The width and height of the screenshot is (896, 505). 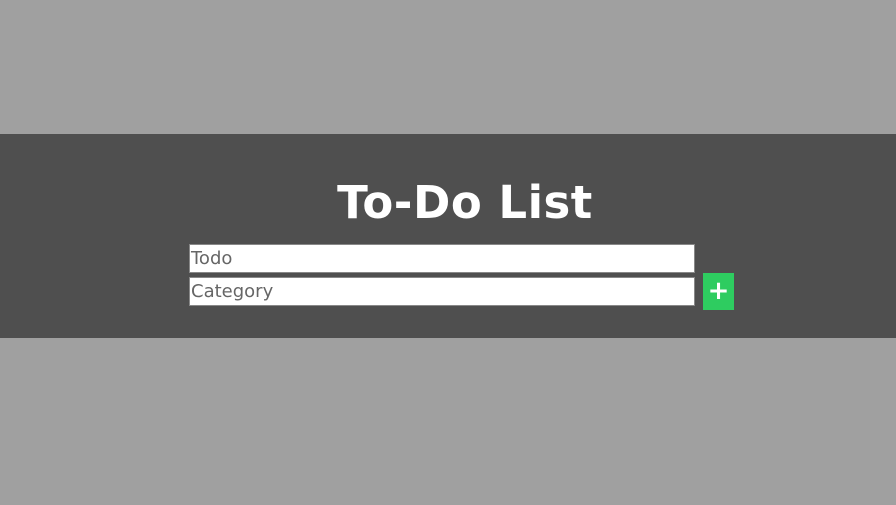 I want to click on category-field: Category, so click(x=442, y=291).